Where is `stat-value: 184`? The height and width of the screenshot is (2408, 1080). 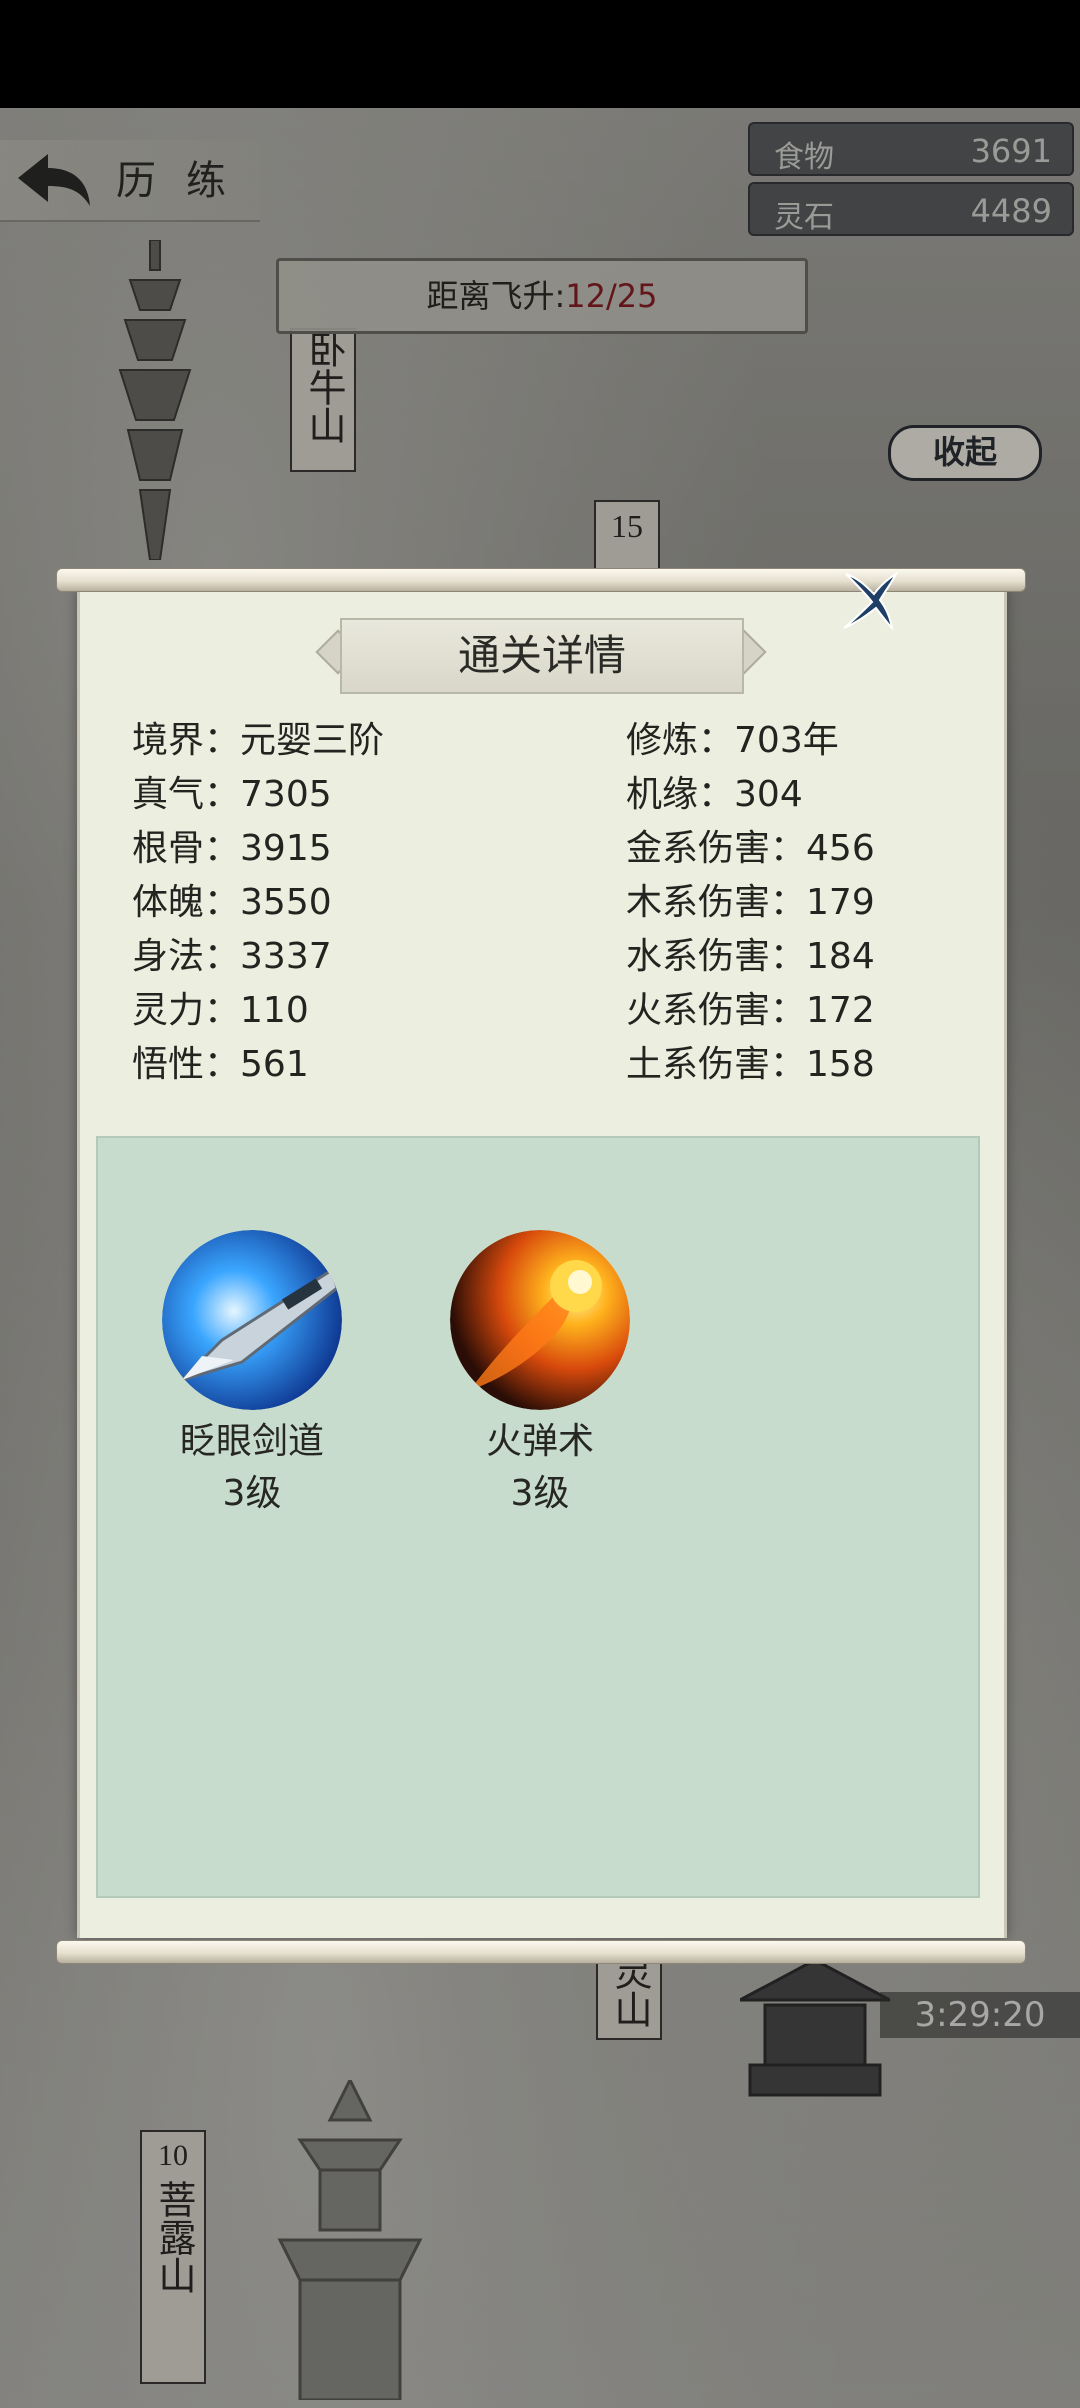
stat-value: 184 is located at coordinates (840, 956).